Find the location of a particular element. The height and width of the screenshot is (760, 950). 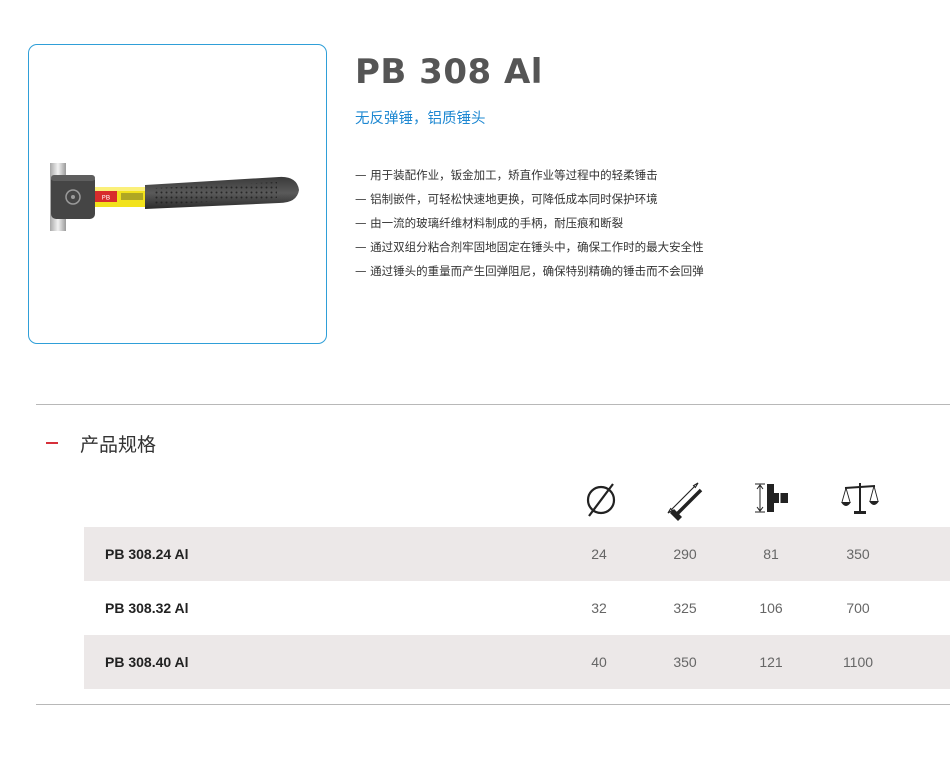

model-number: PB 308.32 Al is located at coordinates (147, 608).